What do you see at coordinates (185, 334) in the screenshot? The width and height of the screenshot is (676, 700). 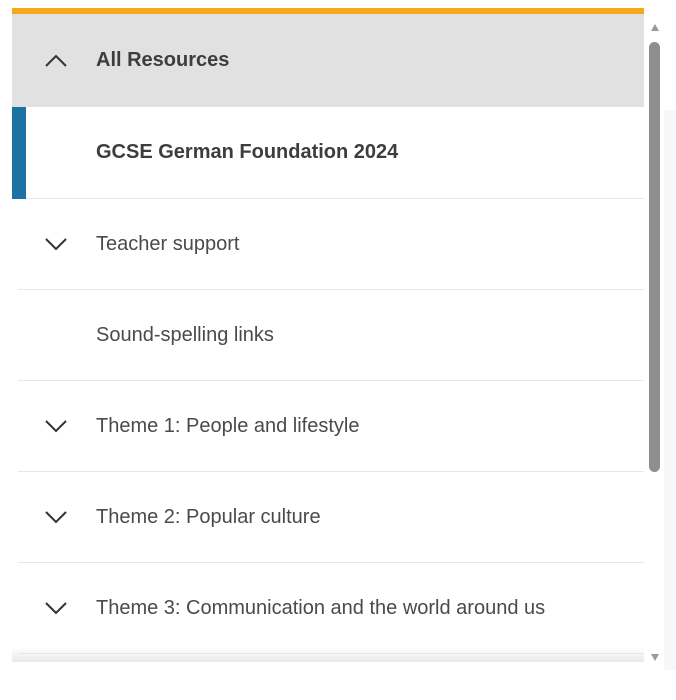 I see `nav-item-label: Sound-spelling links` at bounding box center [185, 334].